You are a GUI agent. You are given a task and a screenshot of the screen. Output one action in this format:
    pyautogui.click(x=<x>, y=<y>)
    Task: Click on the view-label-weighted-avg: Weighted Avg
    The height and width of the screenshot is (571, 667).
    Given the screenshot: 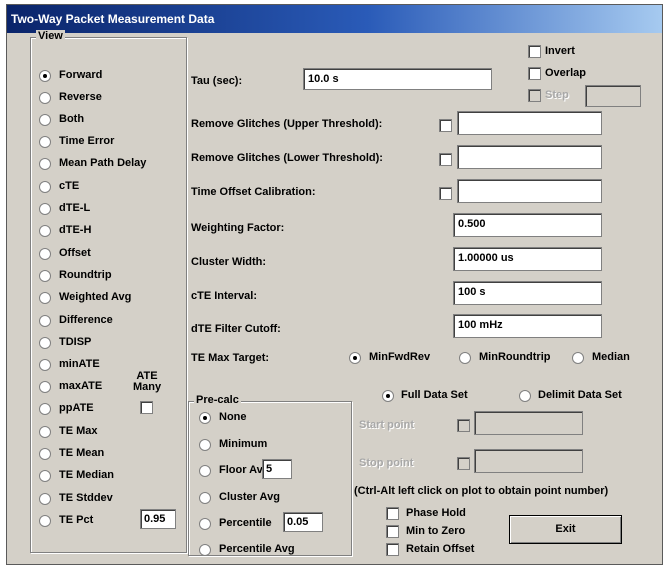 What is the action you would take?
    pyautogui.click(x=95, y=297)
    